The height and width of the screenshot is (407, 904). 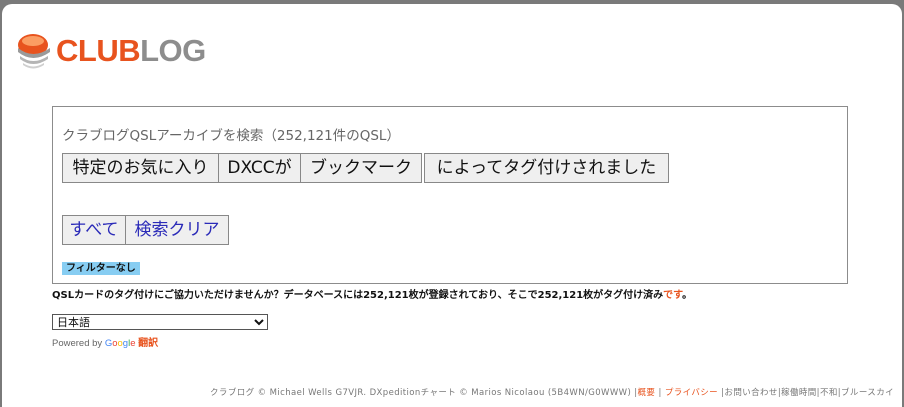 I want to click on footer-links-rest: お問い合わせ|稼働時間|不和|ブルースカイ, so click(x=809, y=393).